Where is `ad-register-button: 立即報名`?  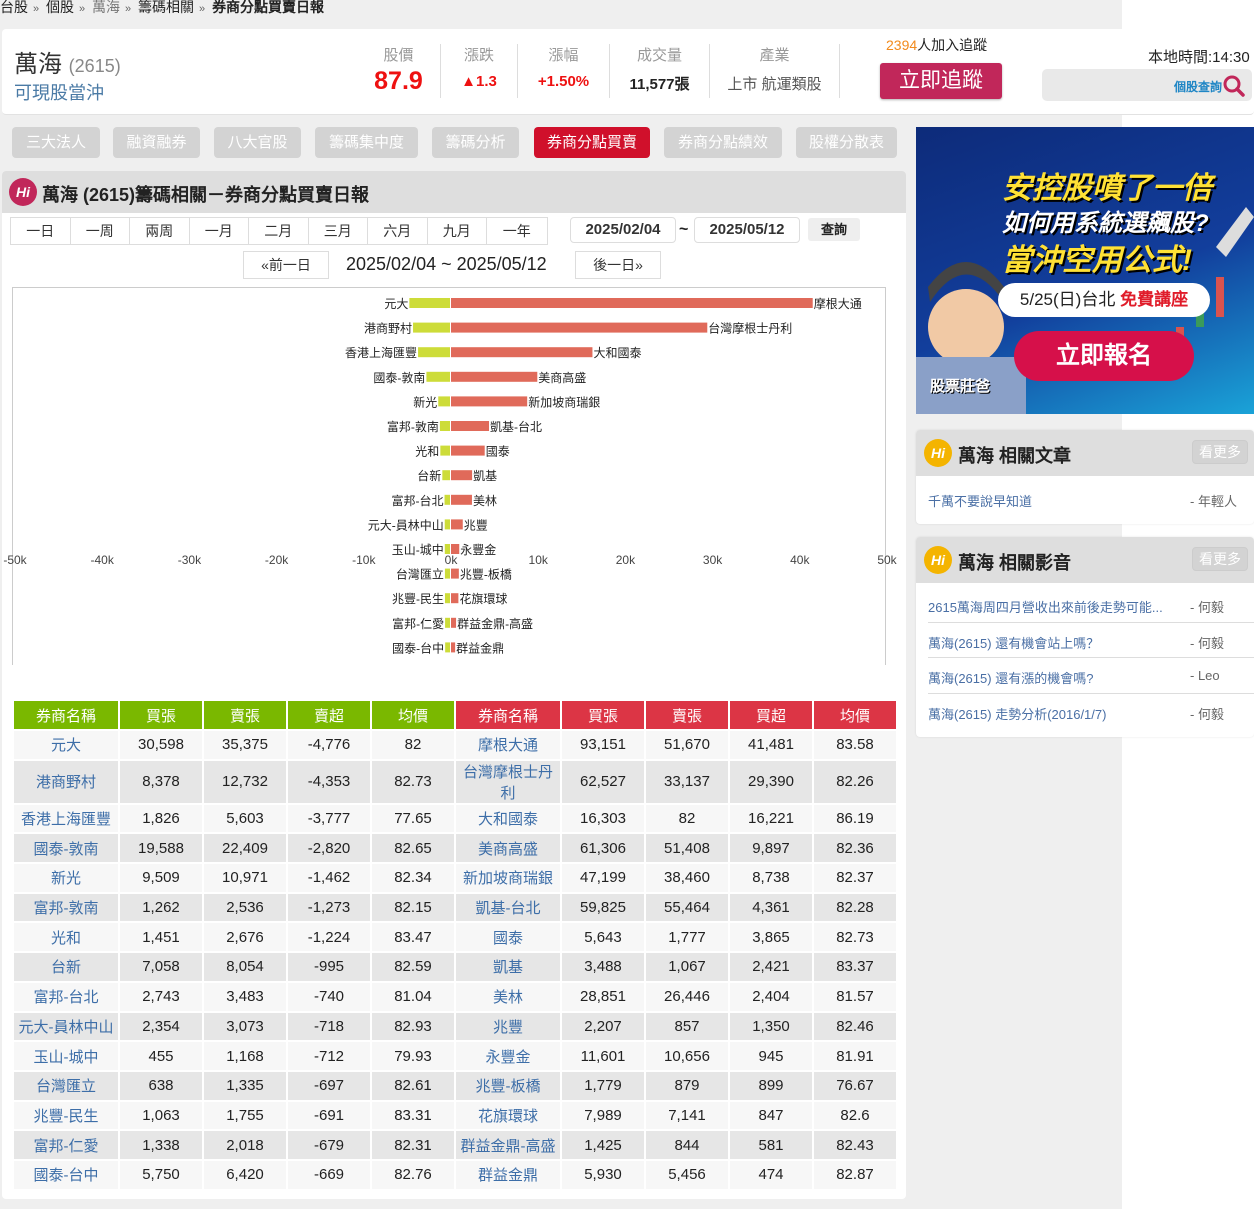 ad-register-button: 立即報名 is located at coordinates (1104, 356).